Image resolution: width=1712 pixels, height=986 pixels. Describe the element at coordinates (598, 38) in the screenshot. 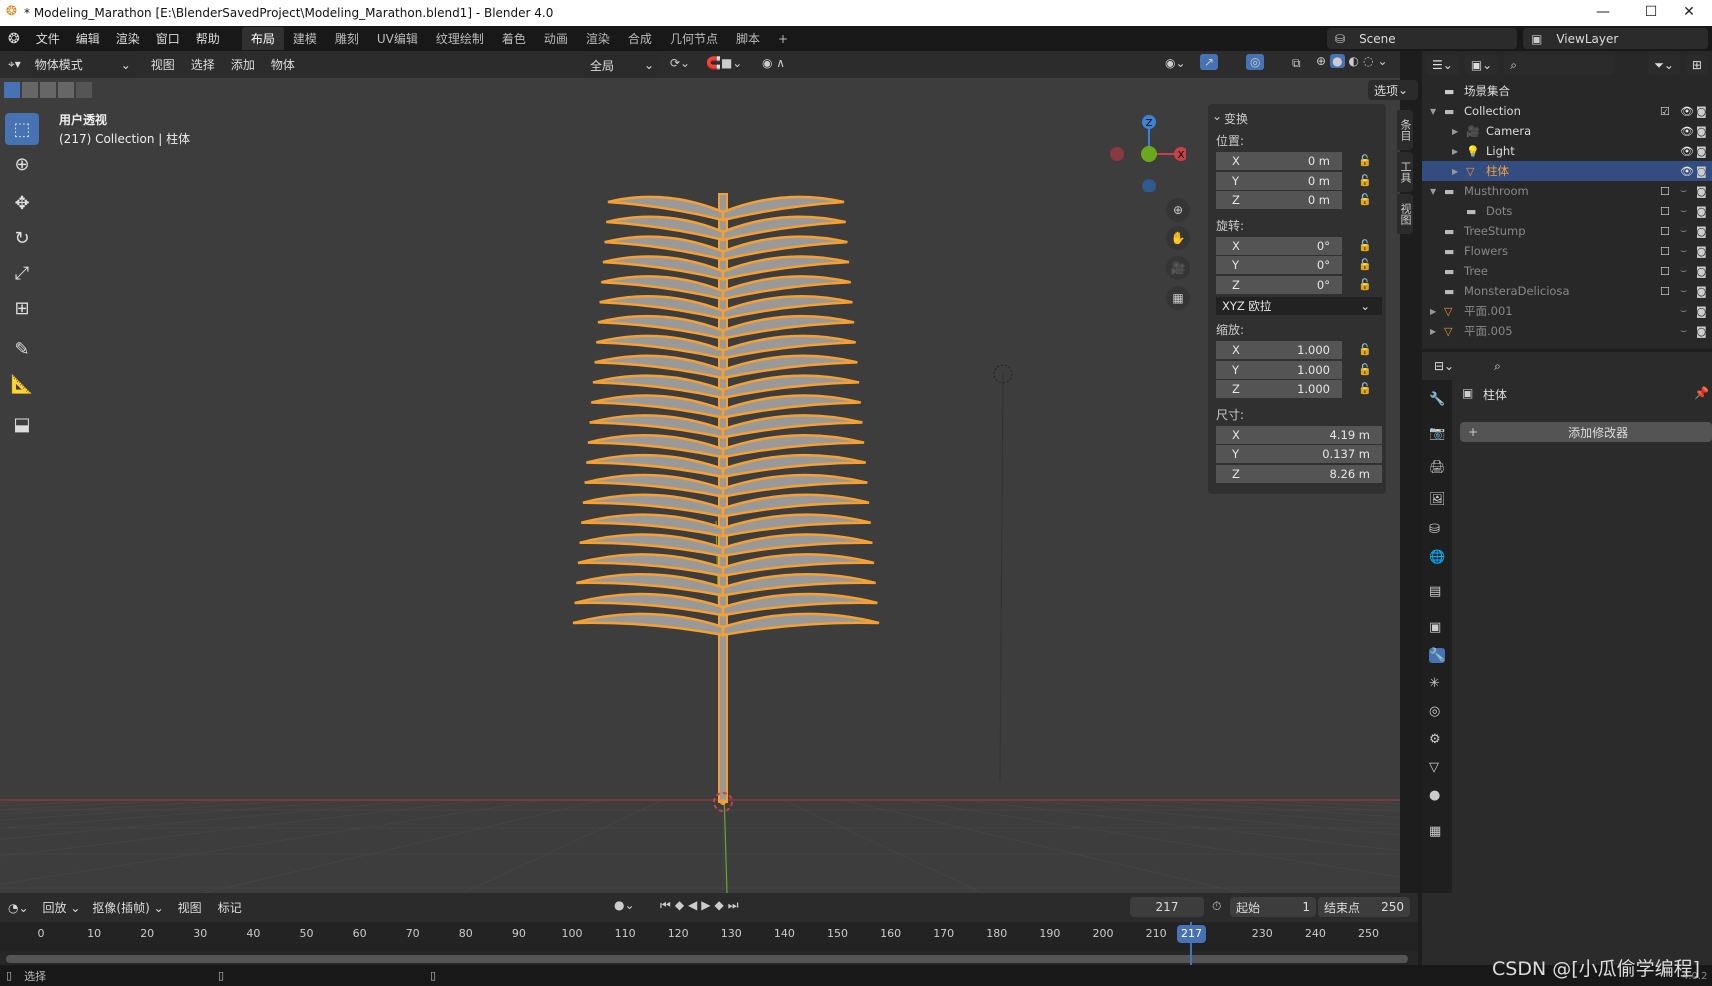

I see `tab-workspace: 渲染` at that location.